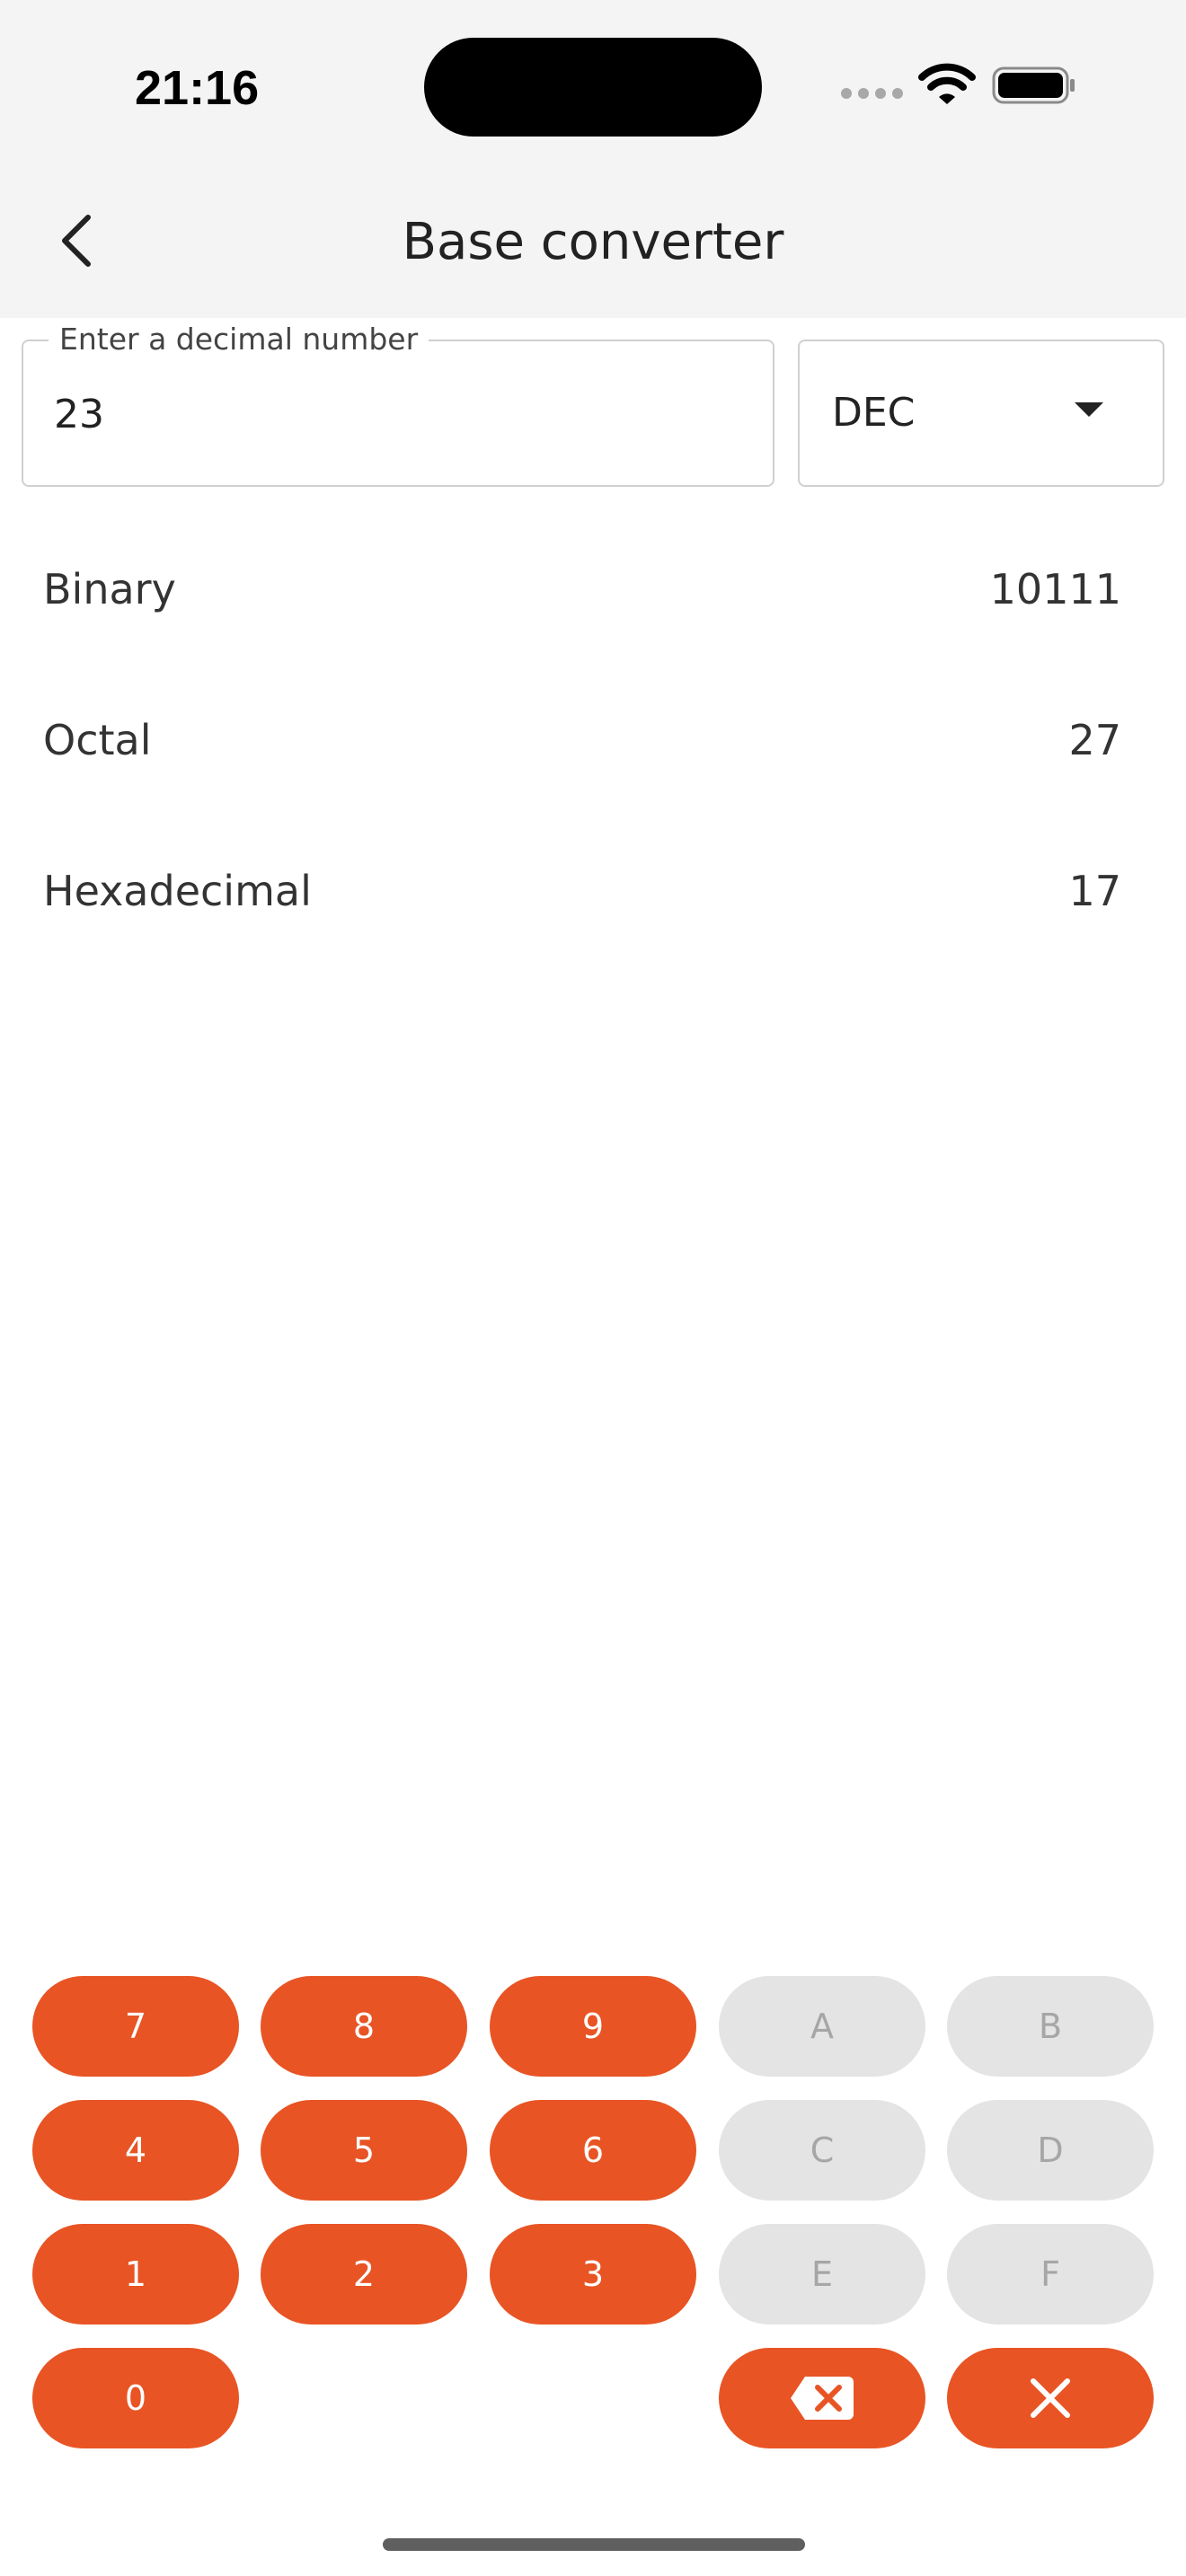 This screenshot has width=1186, height=2576. Describe the element at coordinates (364, 2150) in the screenshot. I see `key-5: 5` at that location.